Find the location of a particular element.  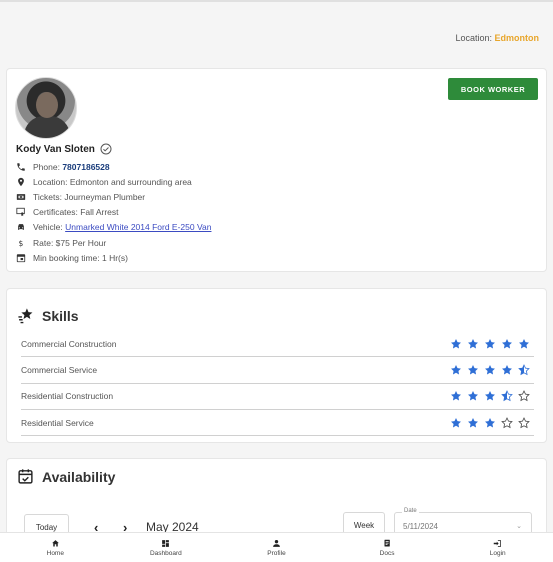

vehicle-link: Unmarked White 2014 Ford E-250 Van is located at coordinates (138, 227).